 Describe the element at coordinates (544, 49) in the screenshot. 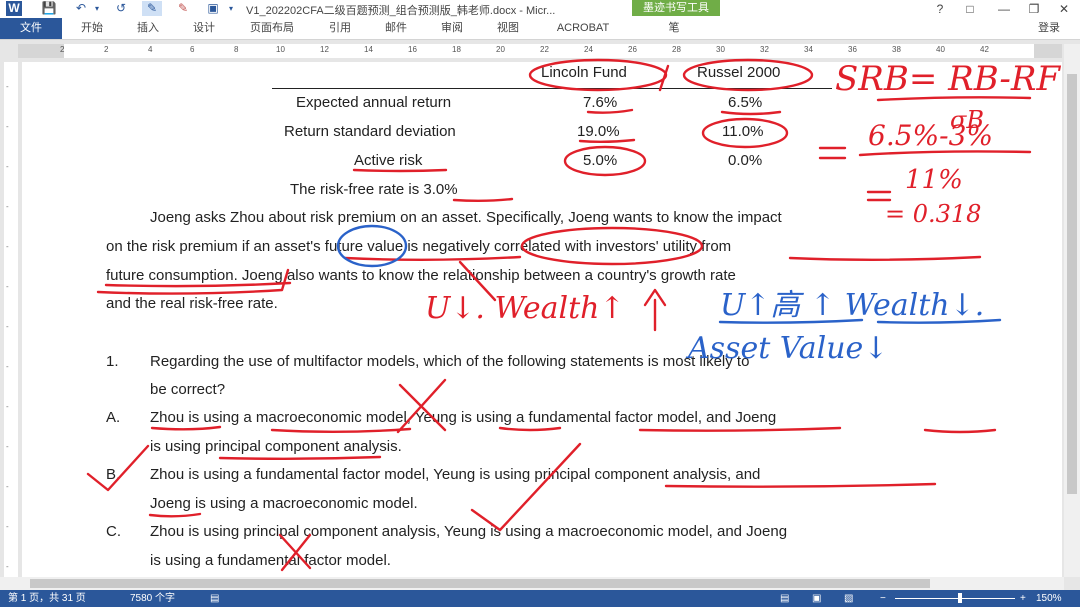

I see `ruler-number: 22` at that location.